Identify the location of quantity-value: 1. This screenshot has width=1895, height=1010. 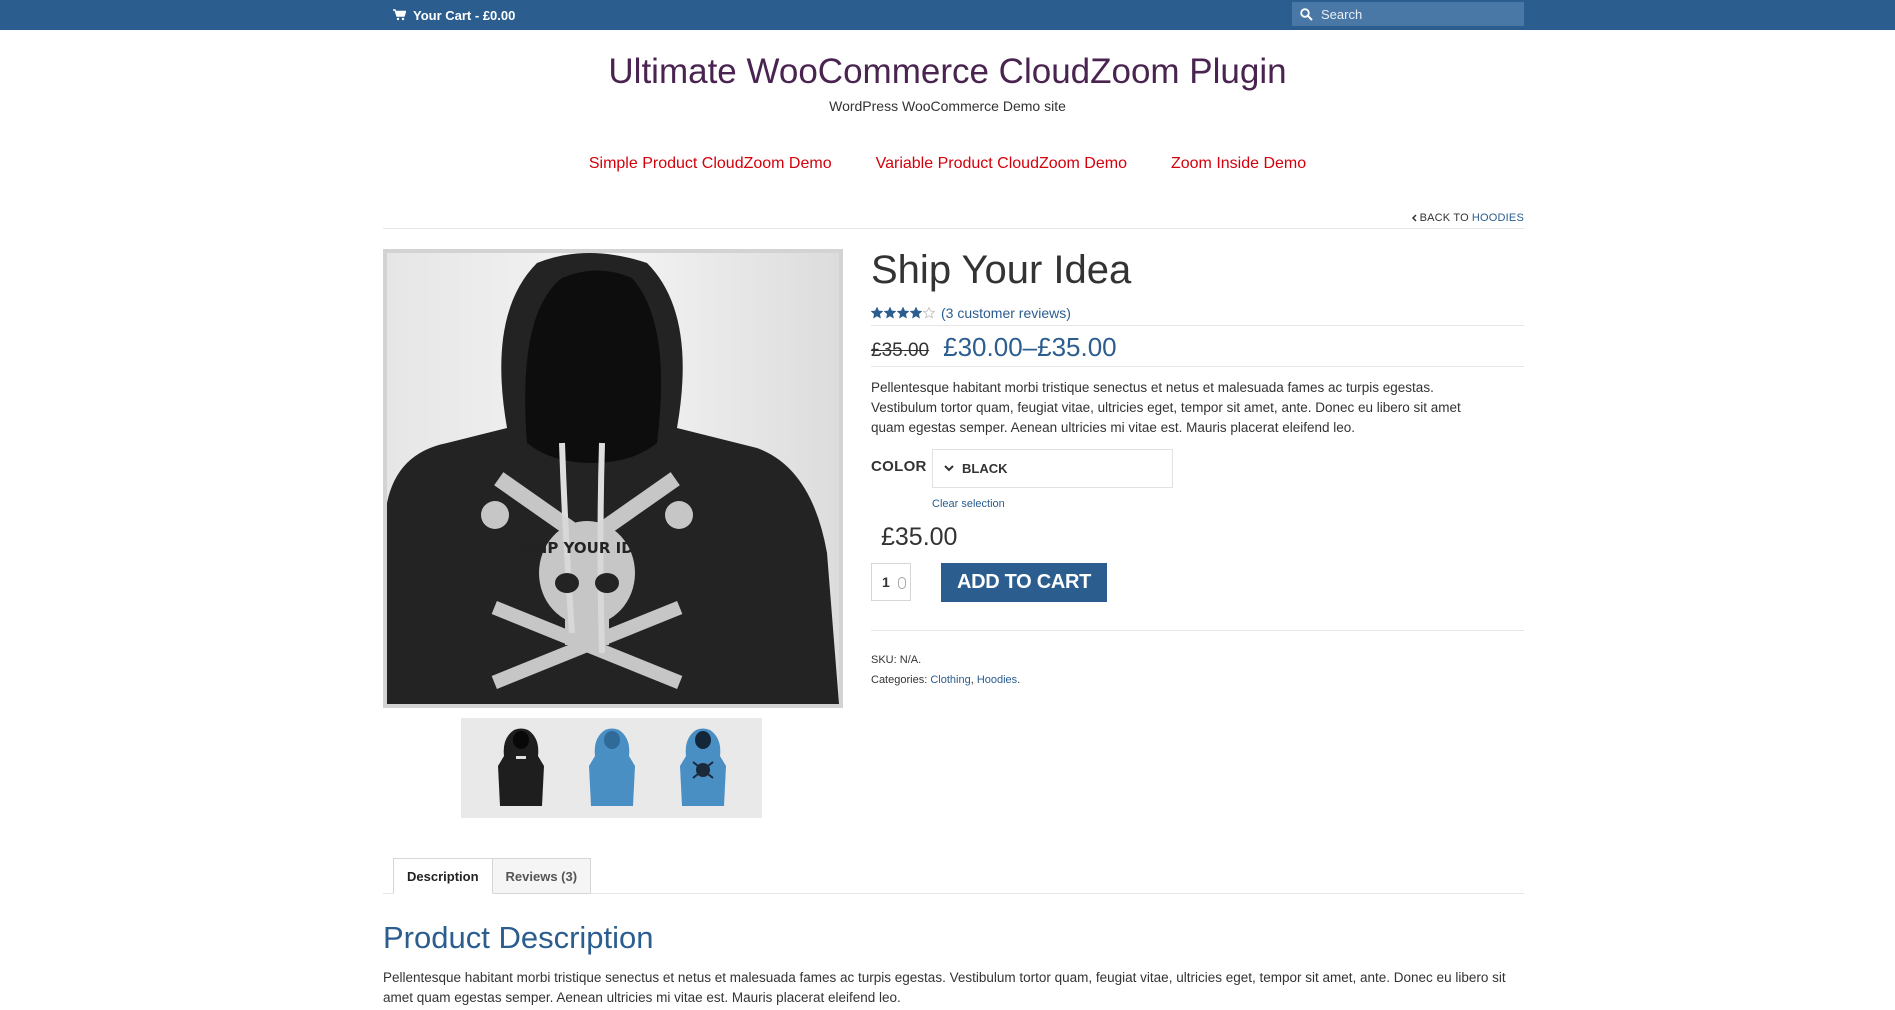
(886, 582).